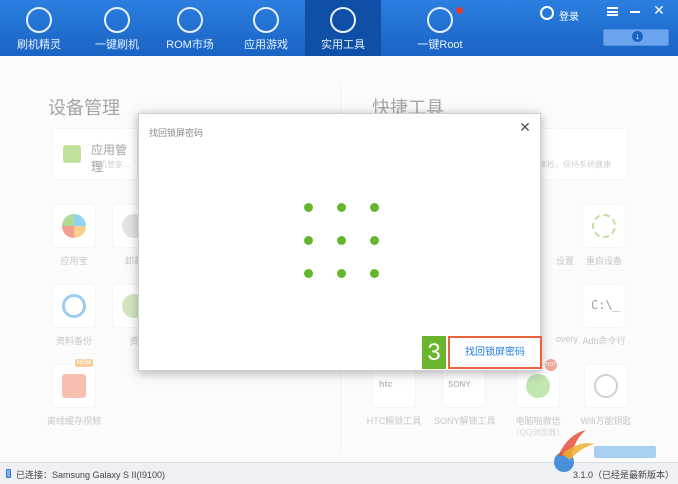  Describe the element at coordinates (39, 45) in the screenshot. I see `tab-label: 刷机精灵` at that location.